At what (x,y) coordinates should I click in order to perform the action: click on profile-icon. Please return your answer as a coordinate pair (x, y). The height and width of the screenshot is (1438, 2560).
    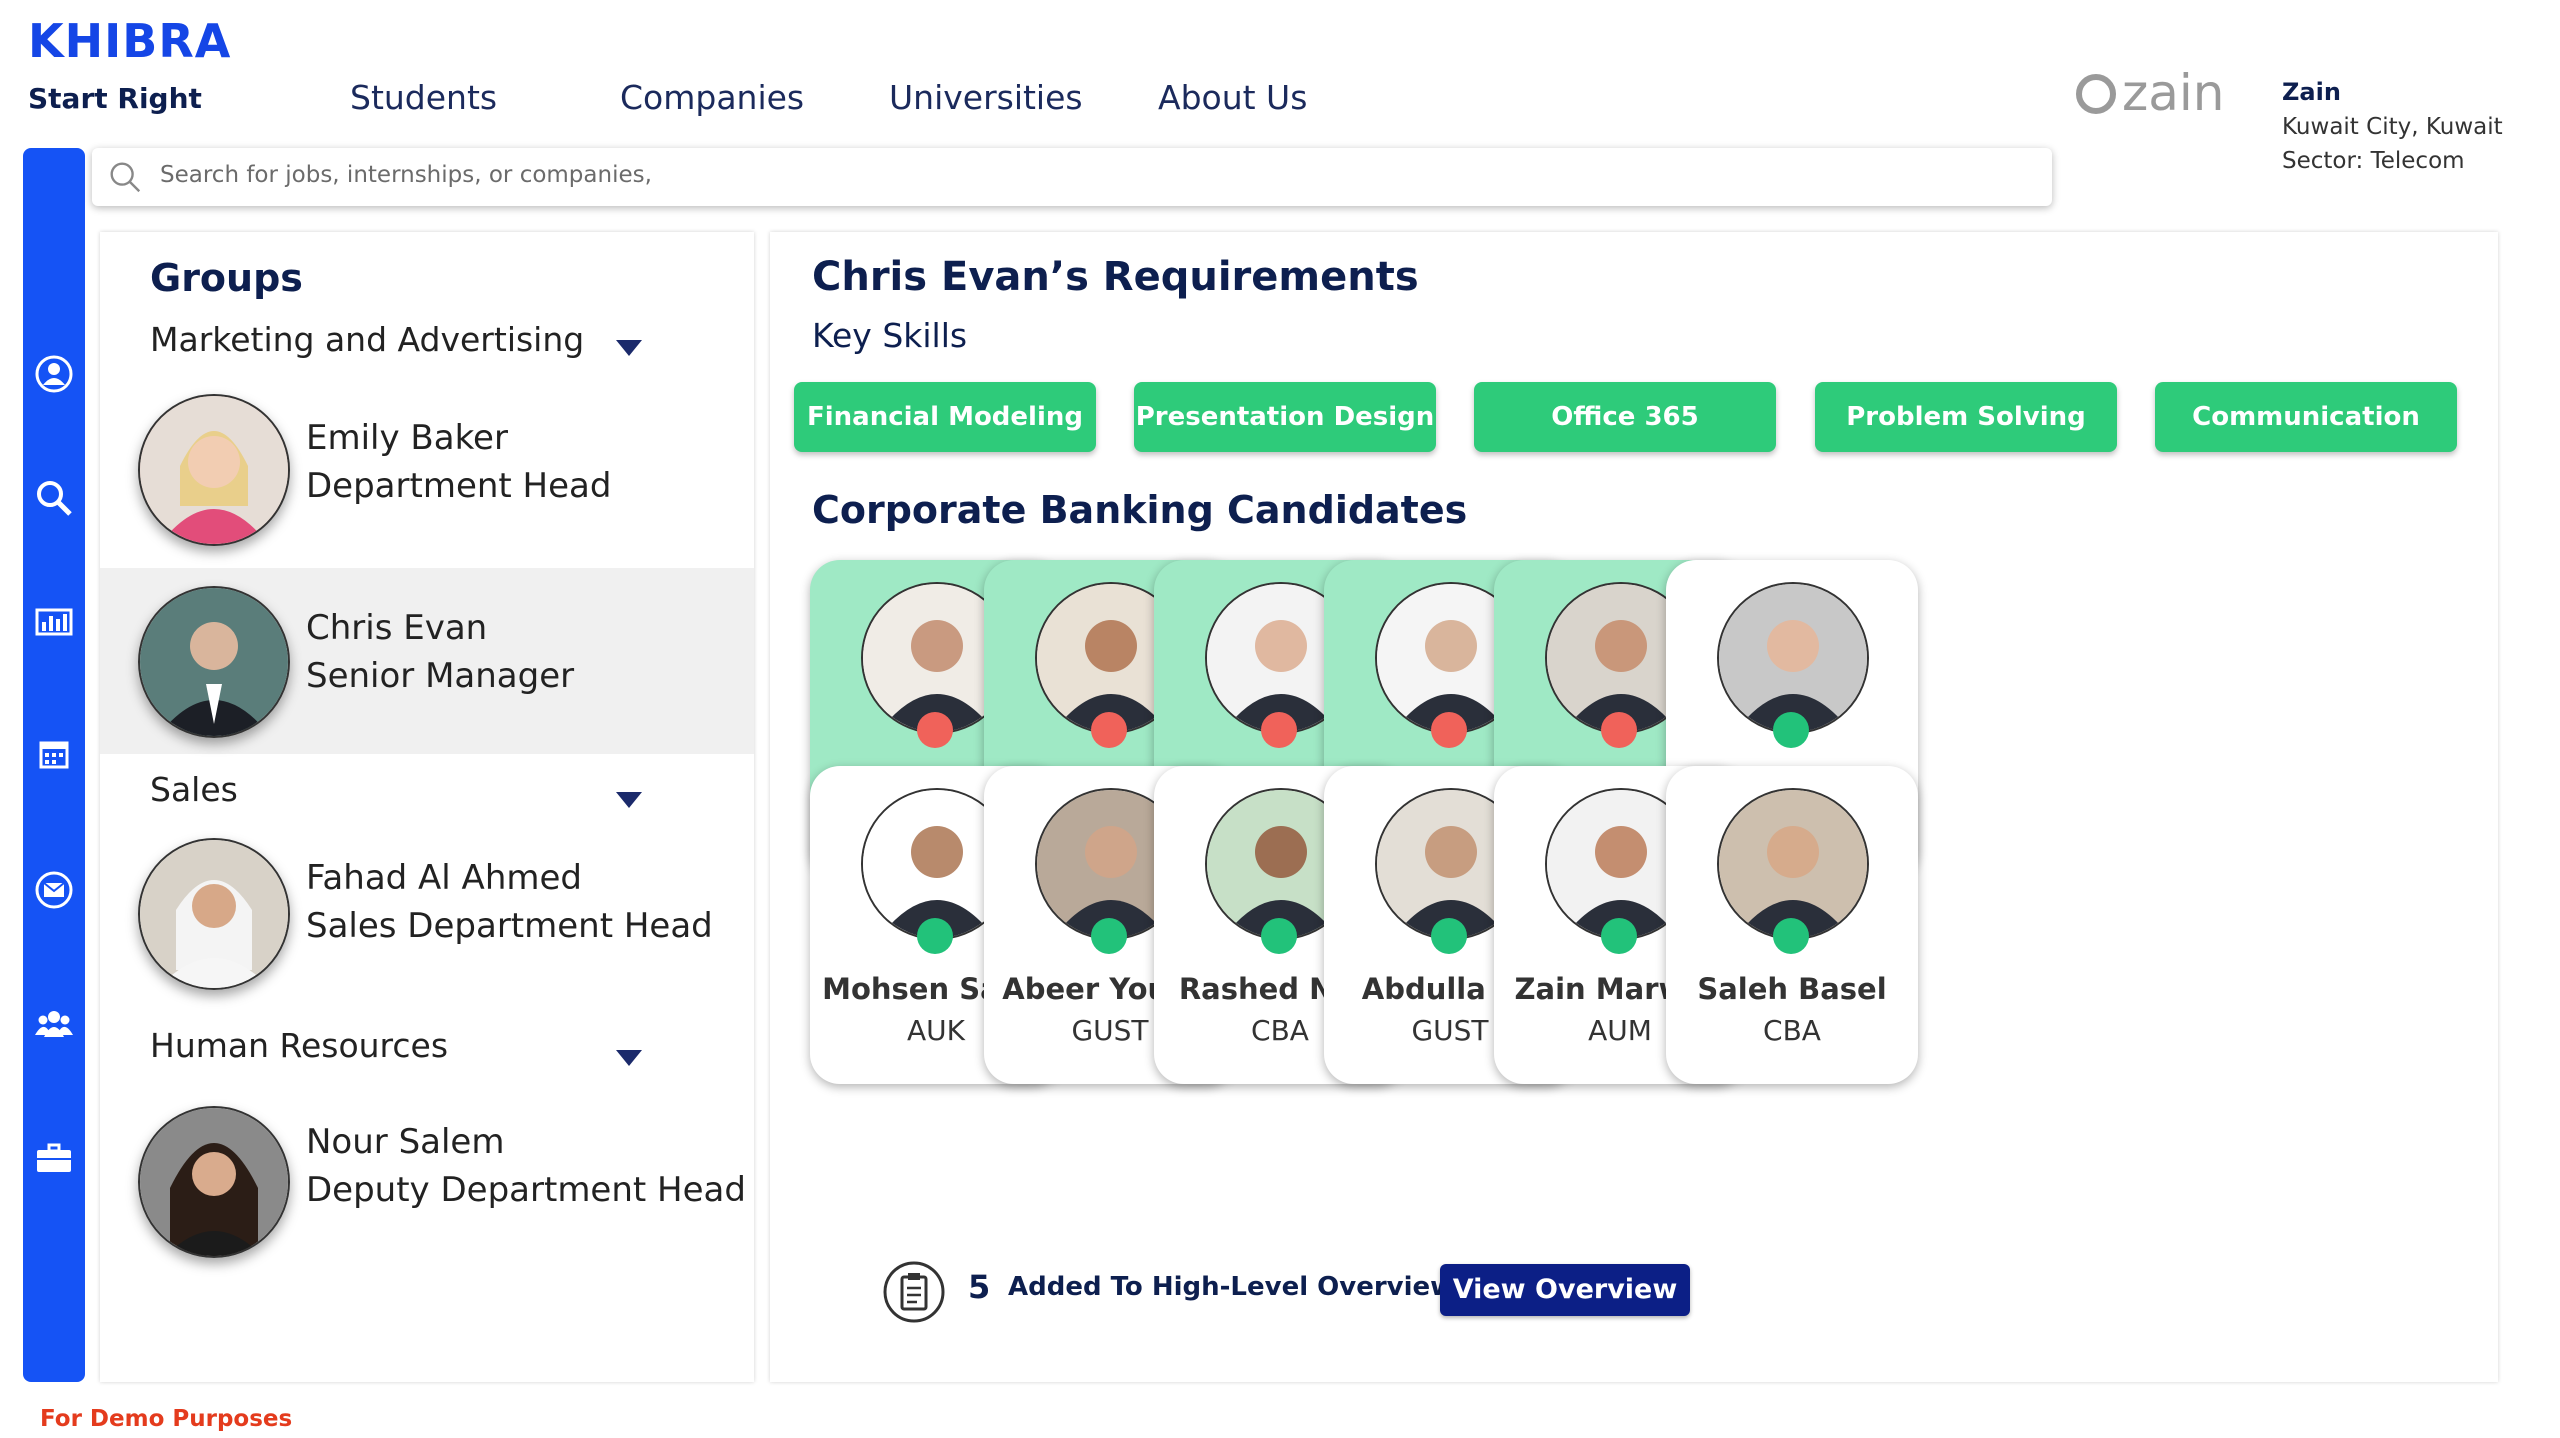
    Looking at the image, I should click on (54, 374).